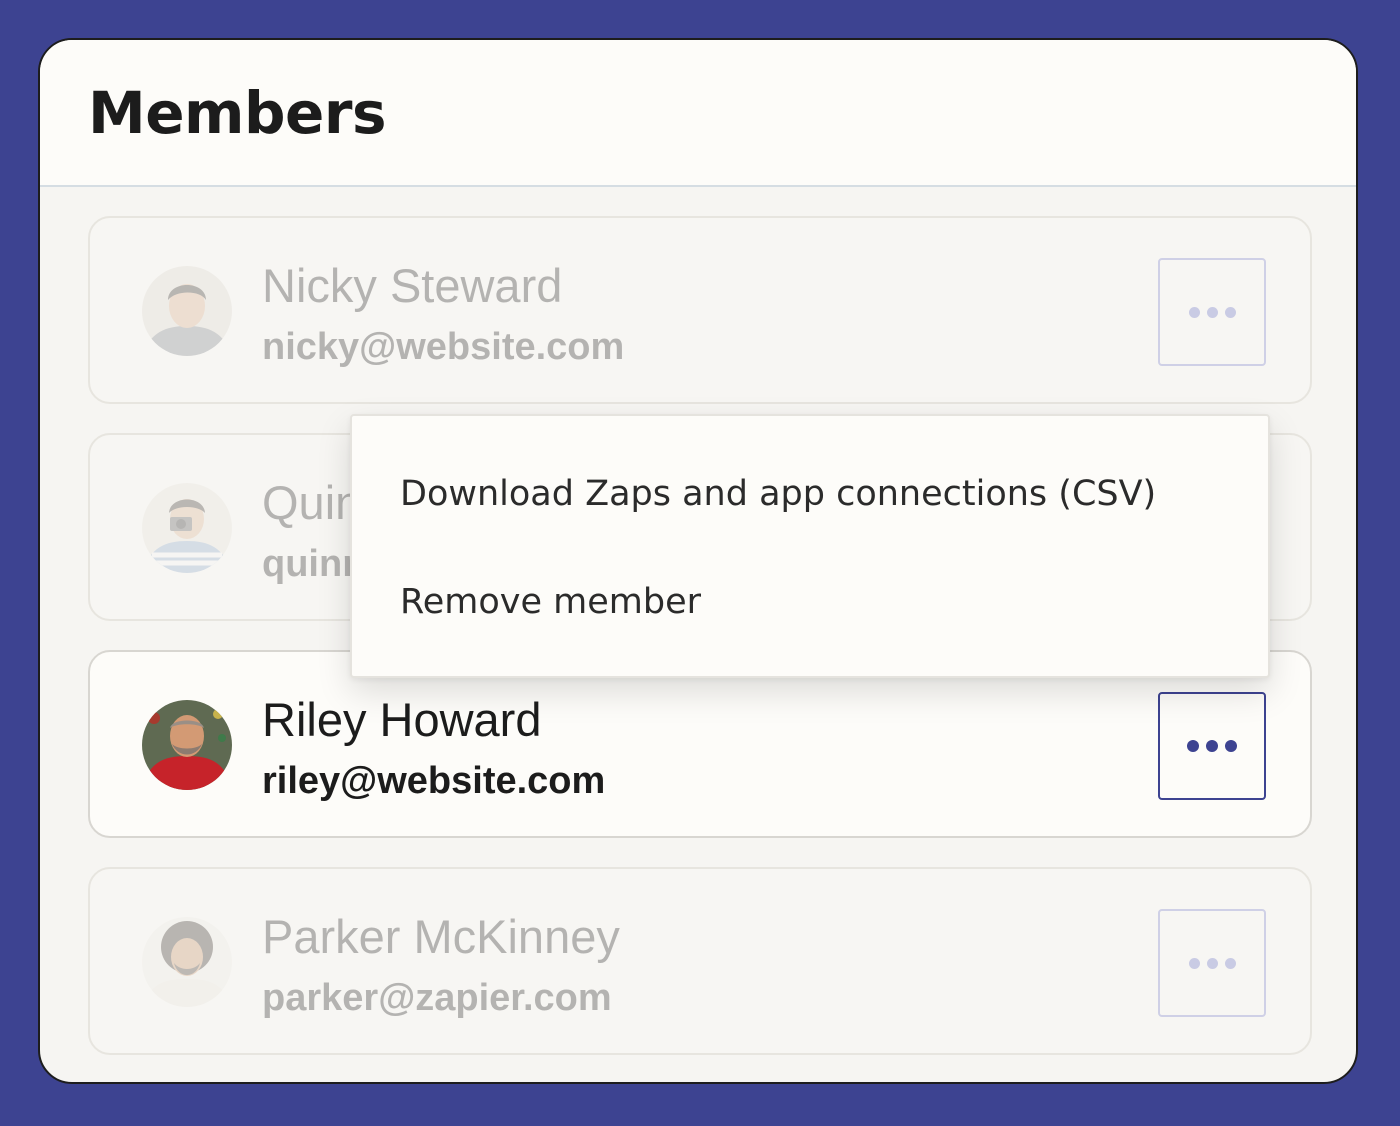 Image resolution: width=1400 pixels, height=1126 pixels. I want to click on member-email: nicky@website.com, so click(443, 347).